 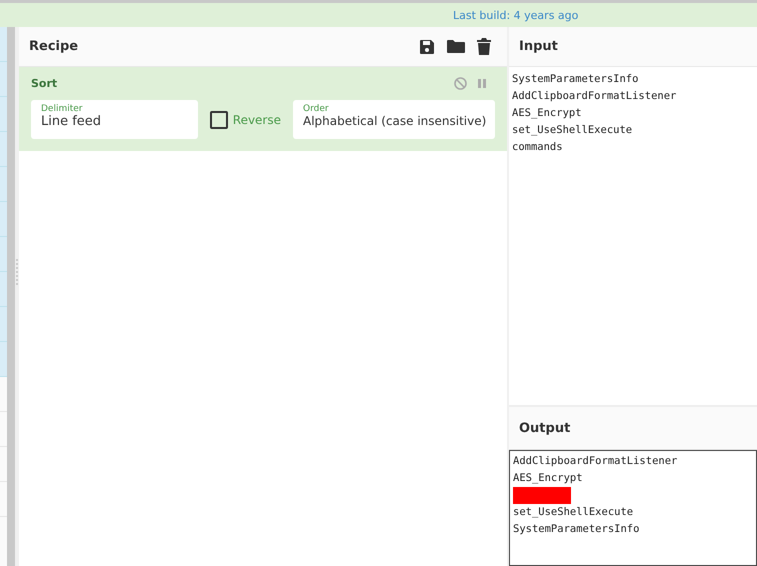 I want to click on scrollbar, so click(x=11, y=296).